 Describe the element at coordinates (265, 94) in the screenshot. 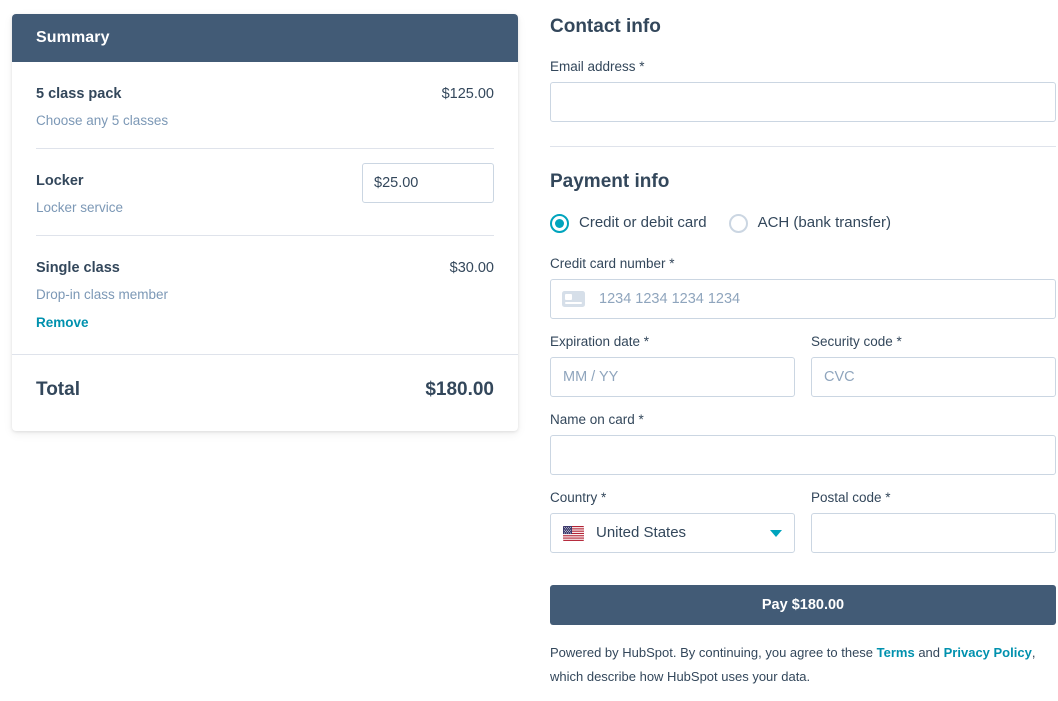

I see `line-item-main-row: 5 class pack $125.00` at that location.